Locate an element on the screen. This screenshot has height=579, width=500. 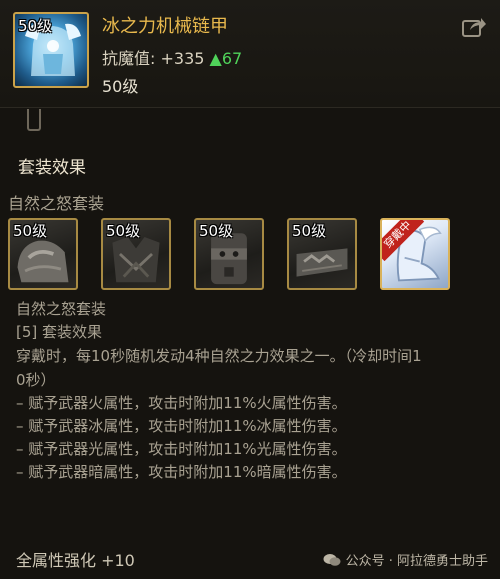
set-slot-shoulder: 50级 is located at coordinates (43, 254).